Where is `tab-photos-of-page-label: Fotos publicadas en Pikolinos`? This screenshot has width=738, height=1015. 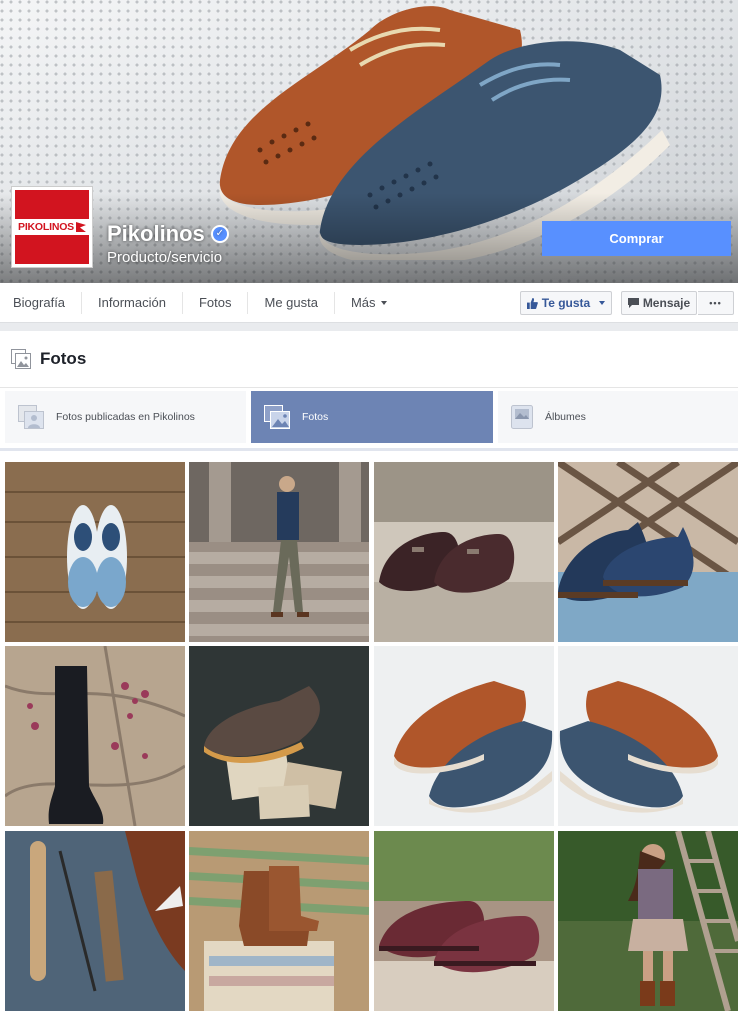
tab-photos-of-page-label: Fotos publicadas en Pikolinos is located at coordinates (125, 417).